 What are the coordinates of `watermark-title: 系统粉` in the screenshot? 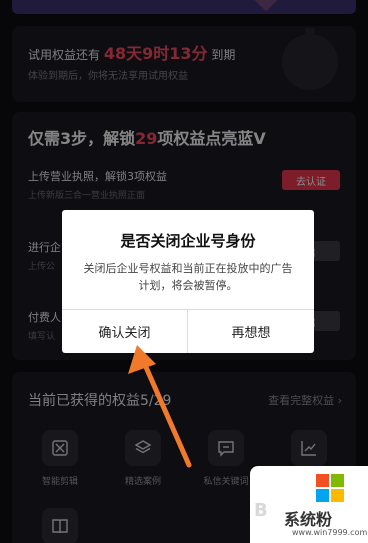 It's located at (308, 519).